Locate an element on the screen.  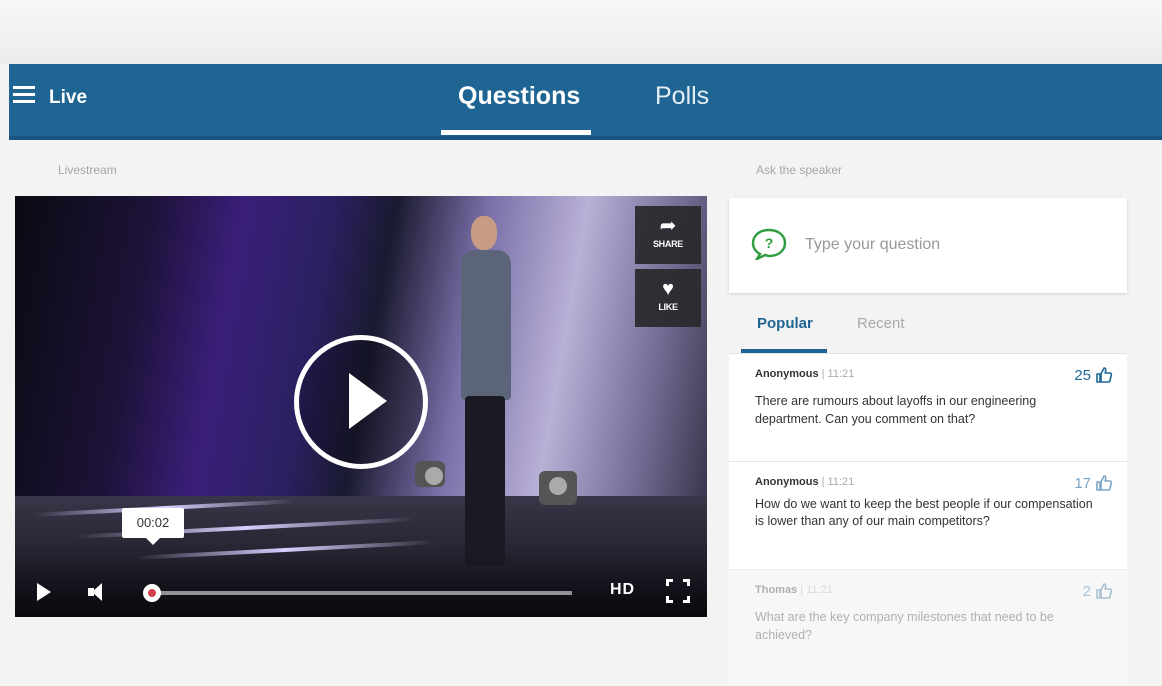
ask-question-box: ? is located at coordinates (928, 245).